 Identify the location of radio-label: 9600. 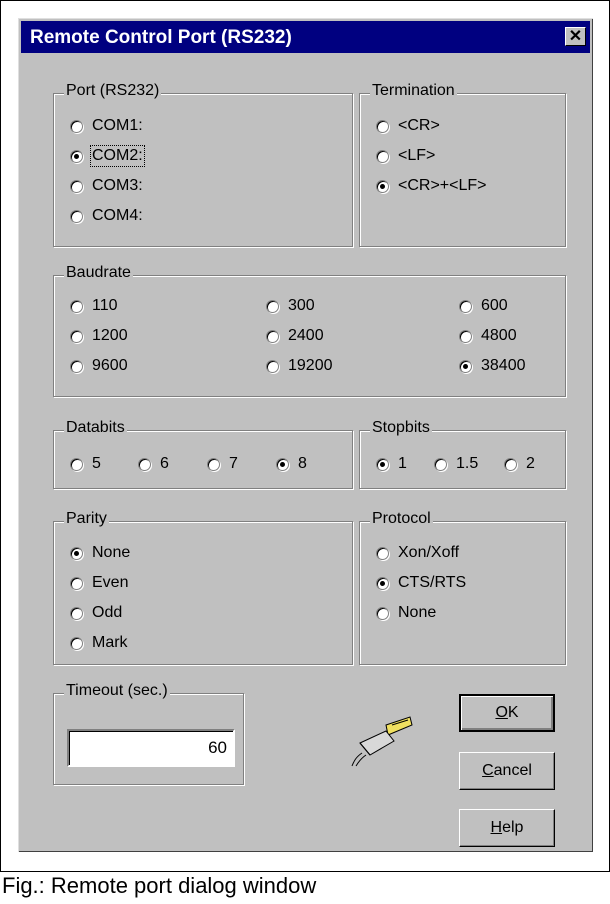
(110, 365).